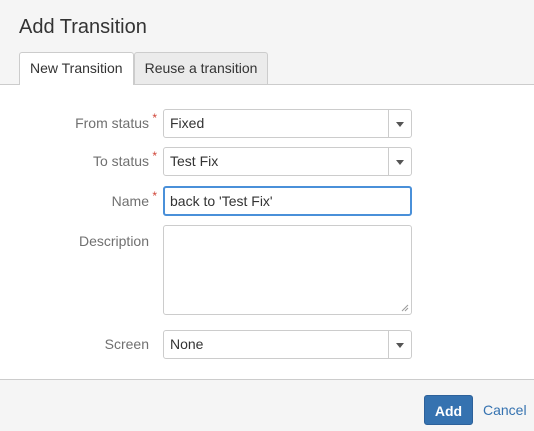 The height and width of the screenshot is (431, 534). What do you see at coordinates (76, 68) in the screenshot?
I see `tab-new-transition: New Transition` at bounding box center [76, 68].